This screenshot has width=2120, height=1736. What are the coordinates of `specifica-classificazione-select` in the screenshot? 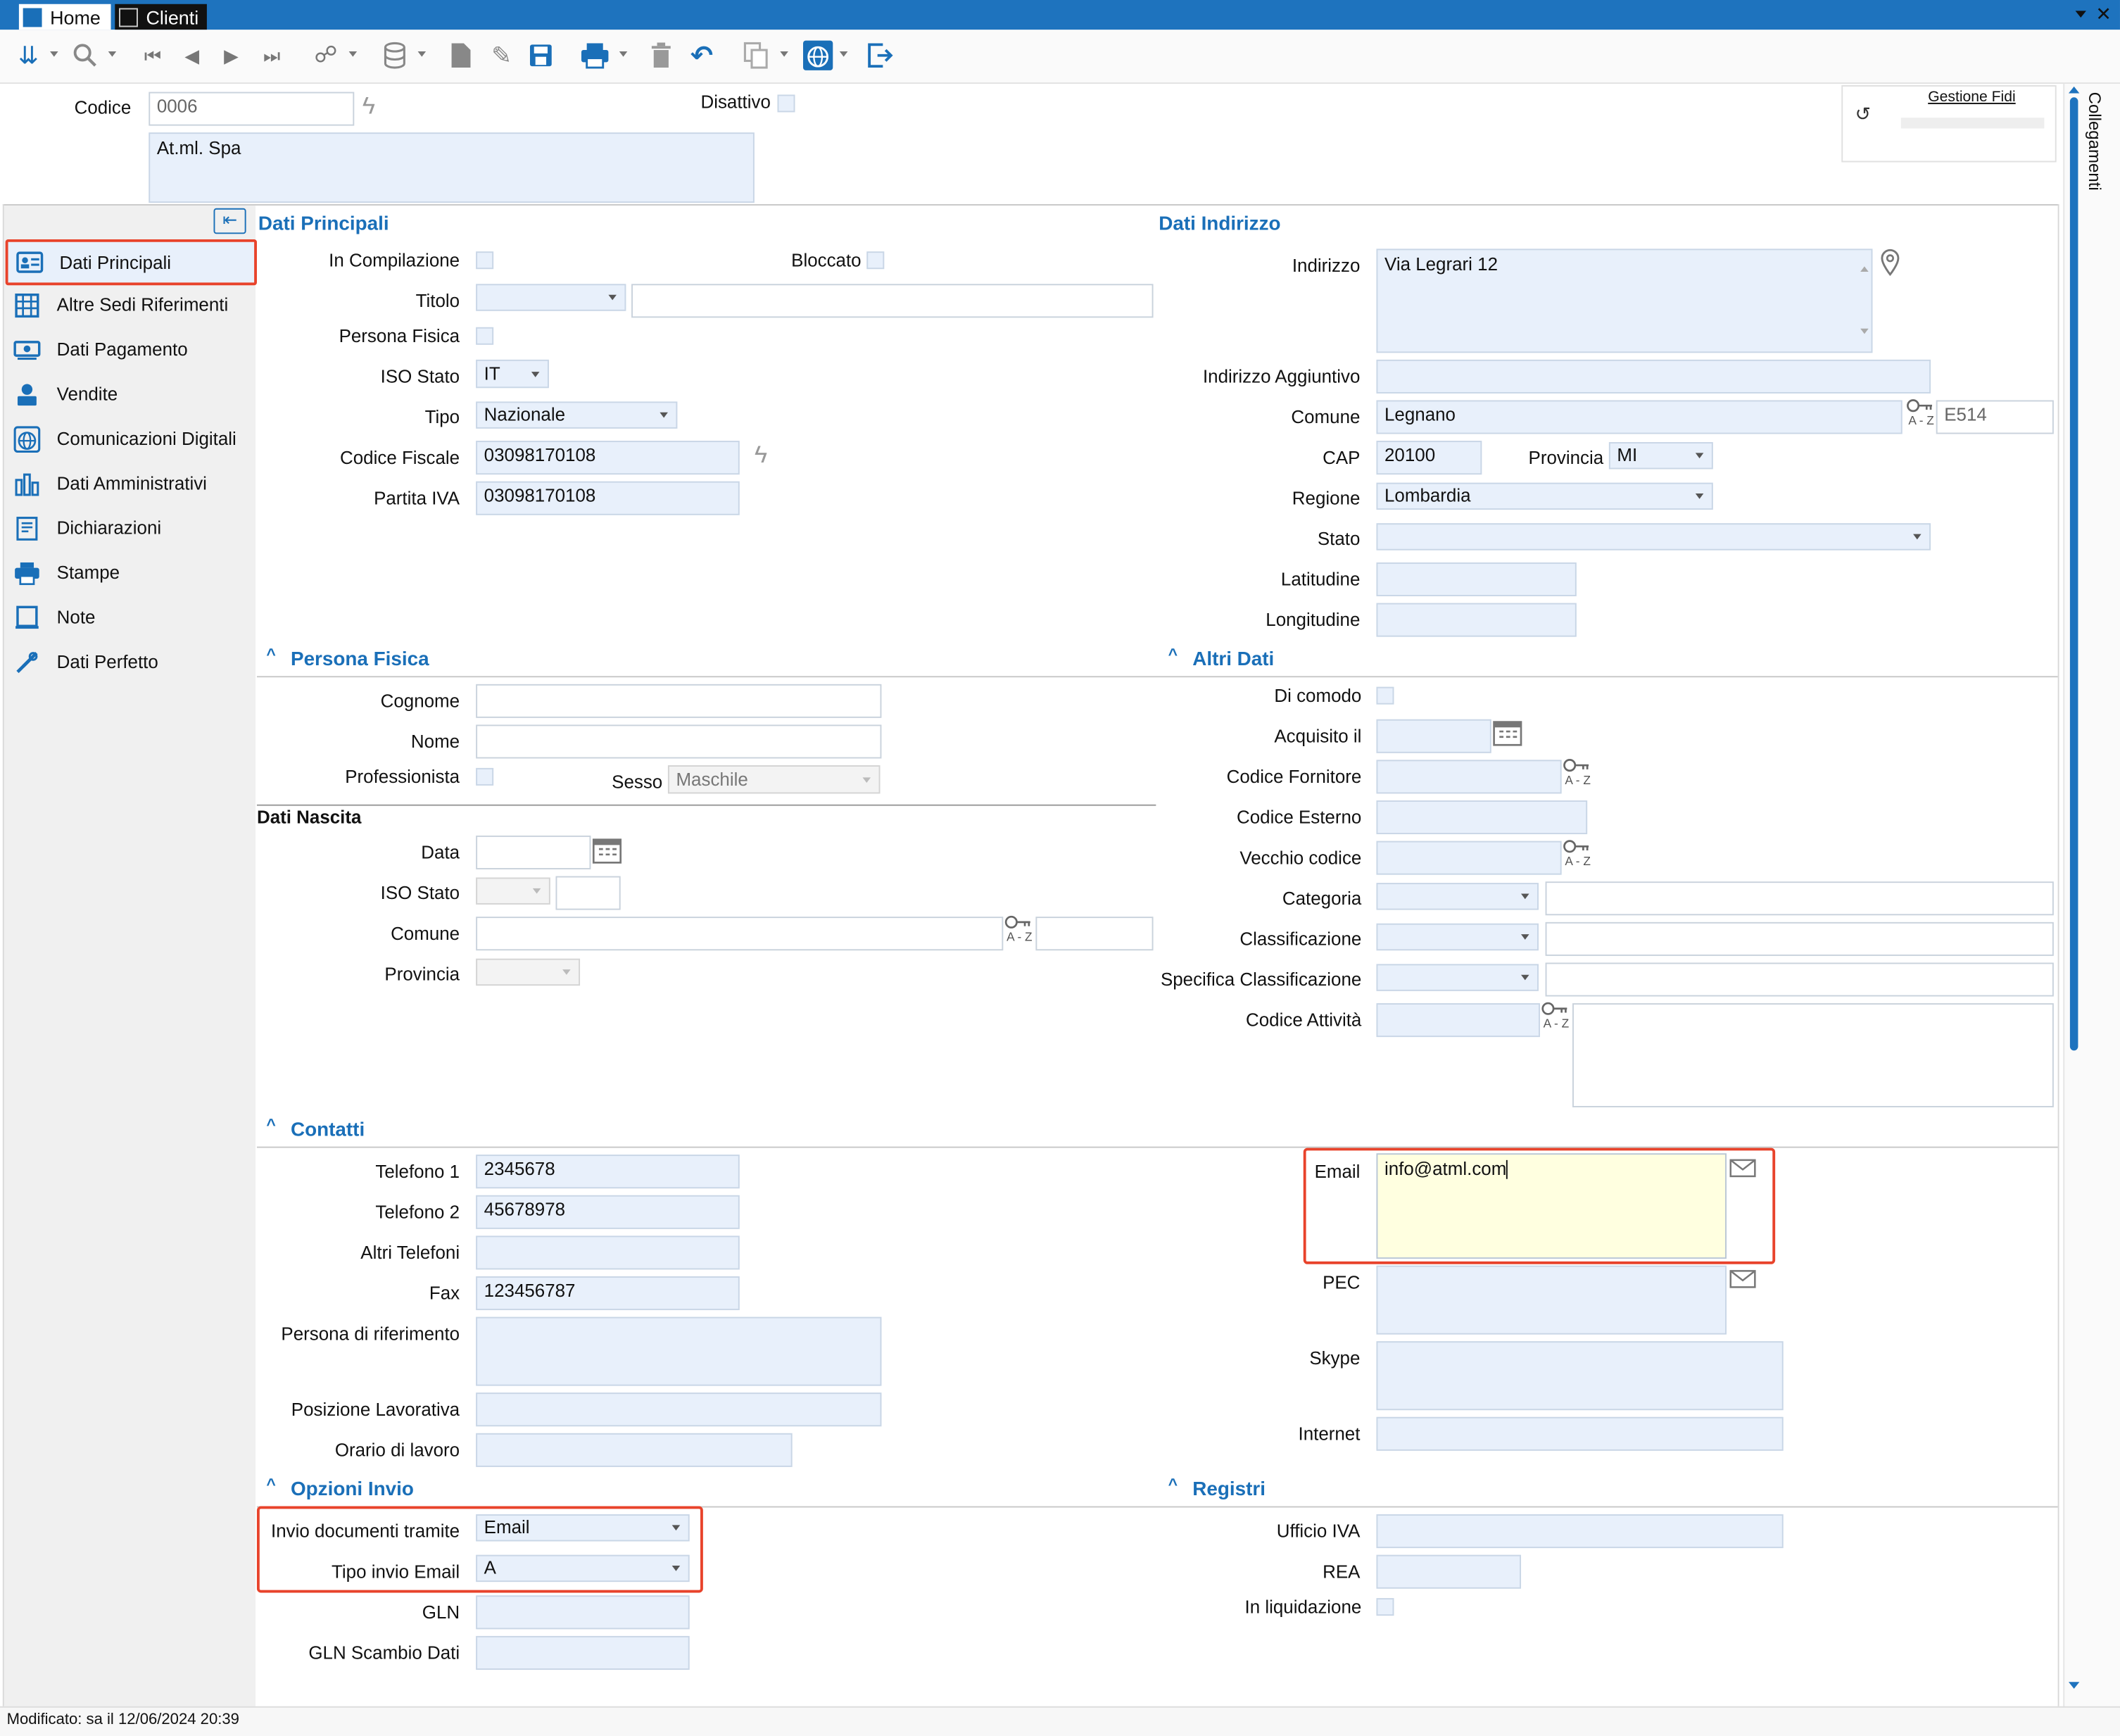 It's located at (1457, 977).